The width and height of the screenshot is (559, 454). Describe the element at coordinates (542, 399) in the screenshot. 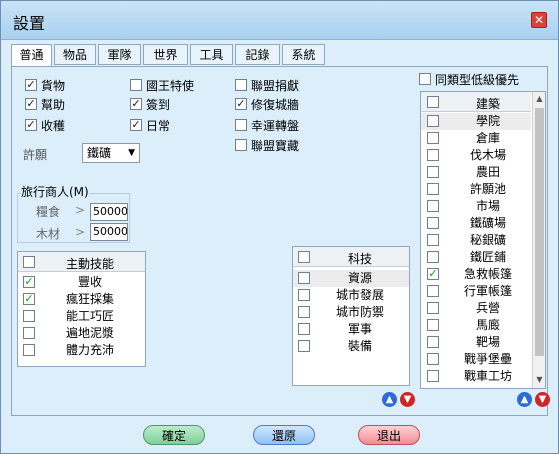

I see `buildings-move-down-icon: ▼` at that location.